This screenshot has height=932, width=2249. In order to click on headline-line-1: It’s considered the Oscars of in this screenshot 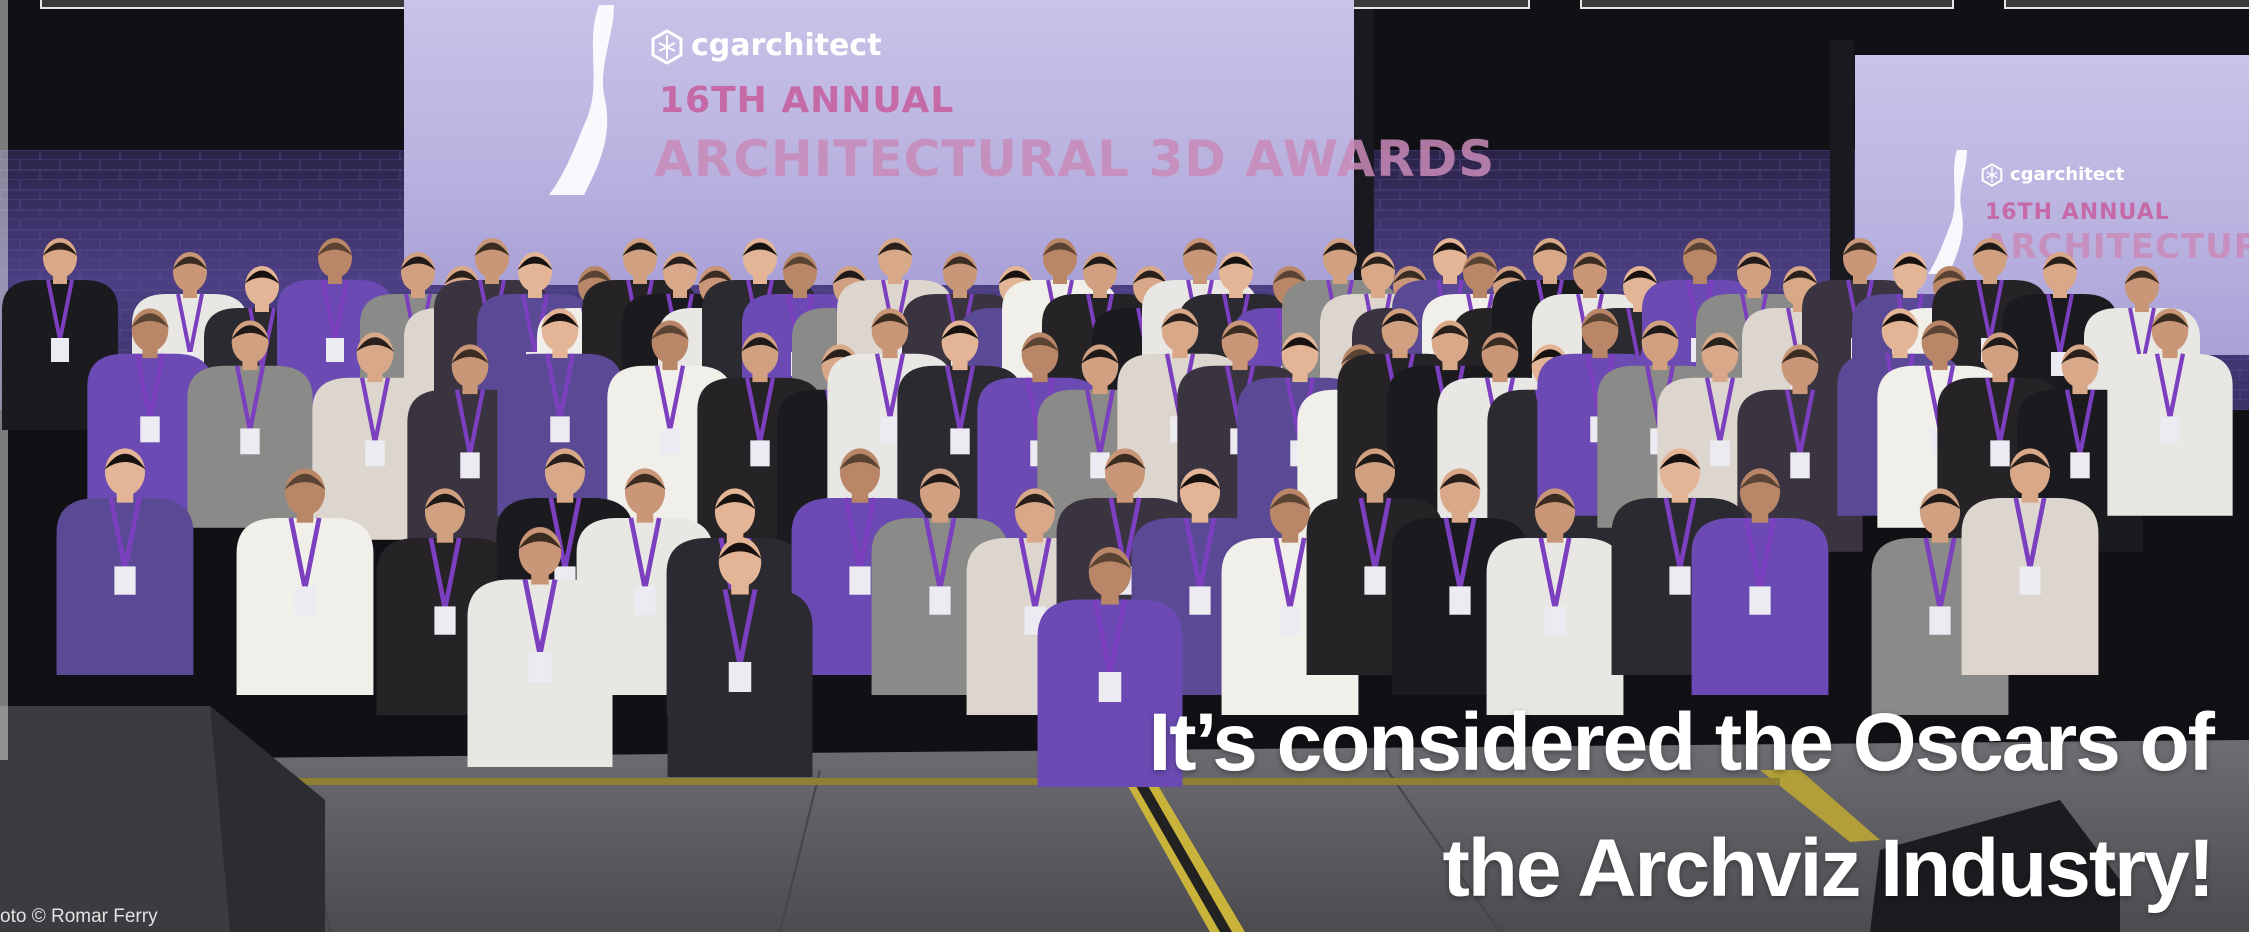, I will do `click(1681, 742)`.